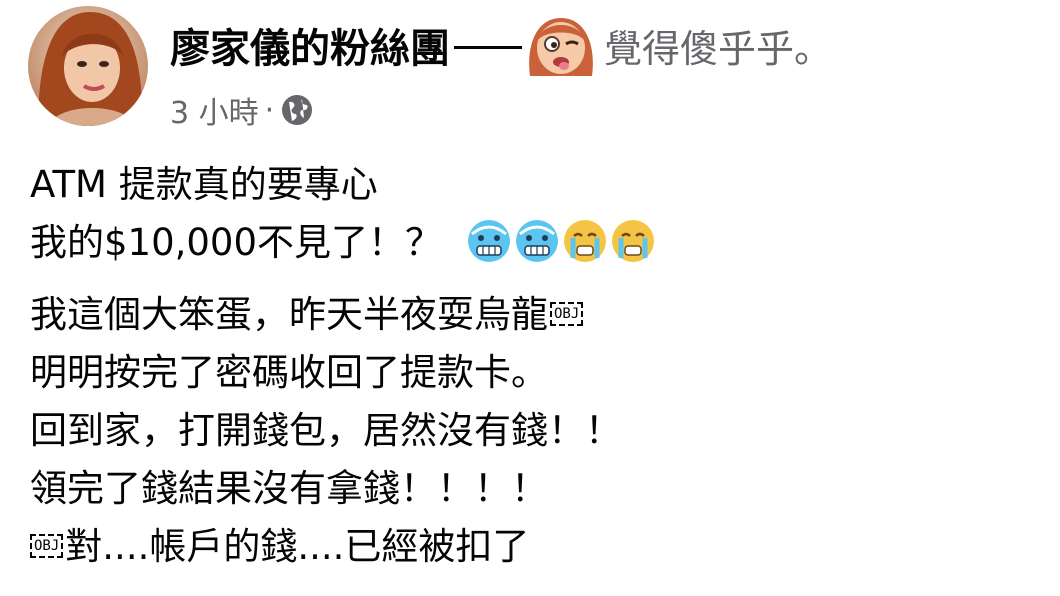  I want to click on post-line: 明明按完了密碼收回了提款卡。, so click(289, 372).